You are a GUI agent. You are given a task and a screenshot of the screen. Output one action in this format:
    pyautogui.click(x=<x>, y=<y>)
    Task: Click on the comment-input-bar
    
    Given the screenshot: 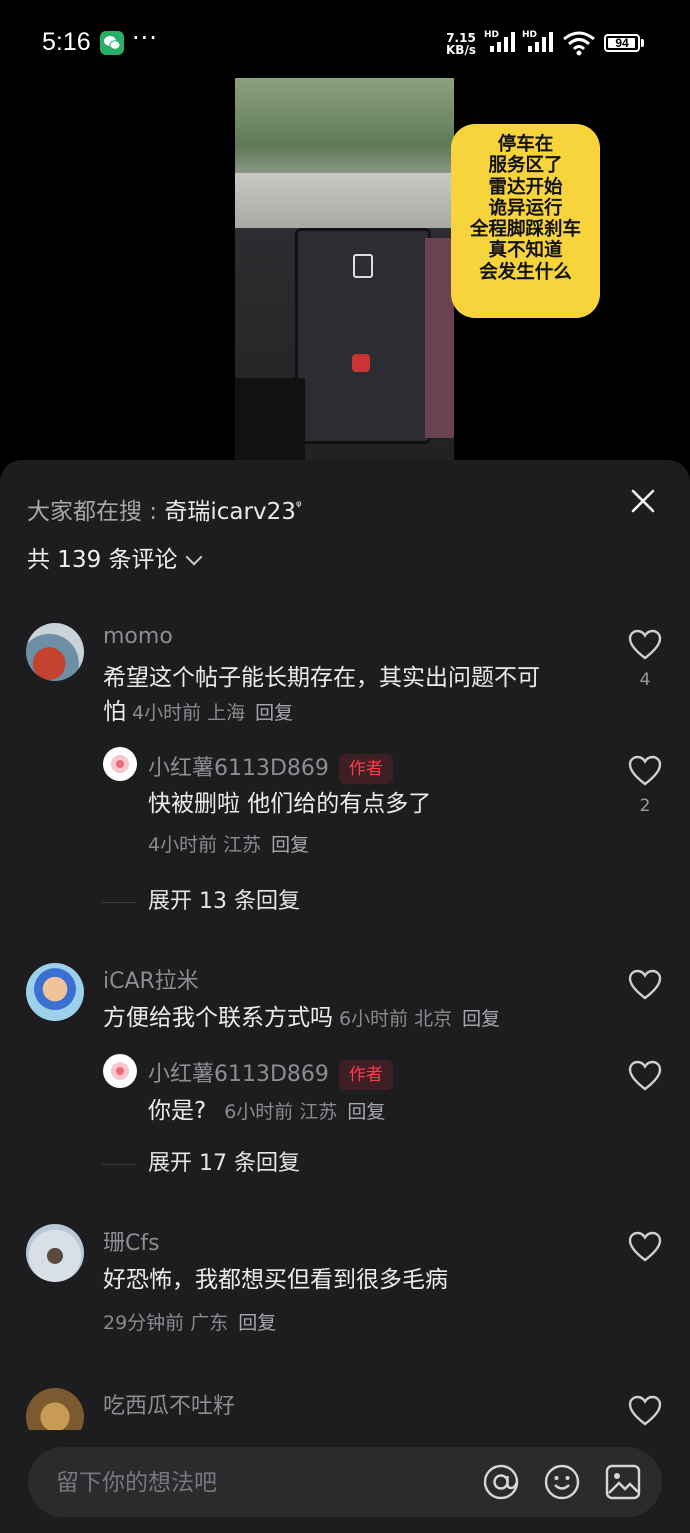 What is the action you would take?
    pyautogui.click(x=345, y=1481)
    